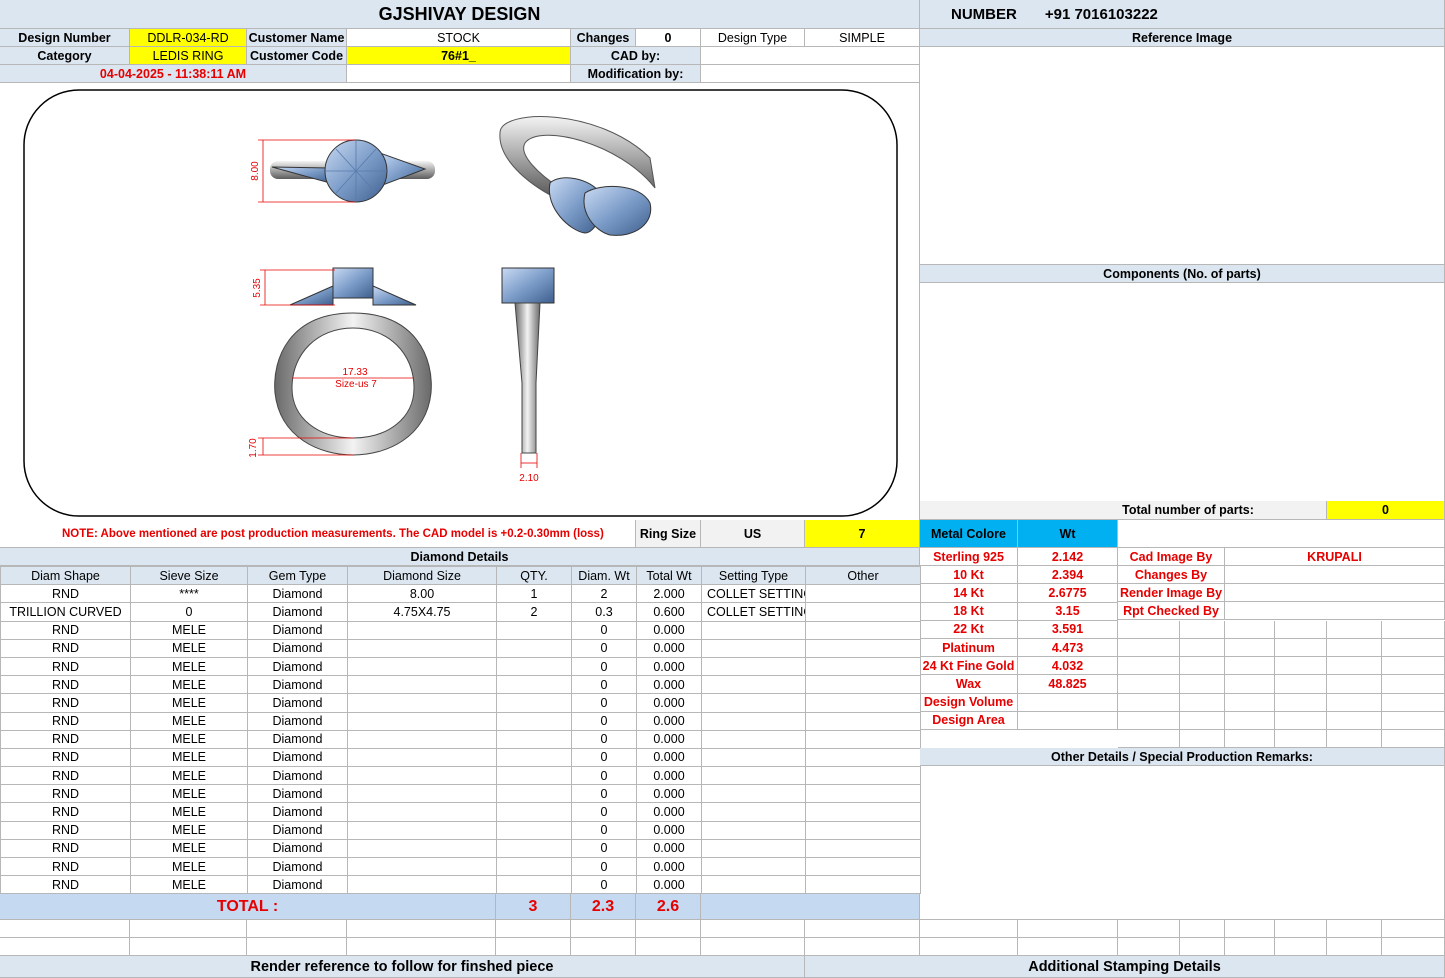  Describe the element at coordinates (669, 594) in the screenshot. I see `table-cell: 2.000` at that location.